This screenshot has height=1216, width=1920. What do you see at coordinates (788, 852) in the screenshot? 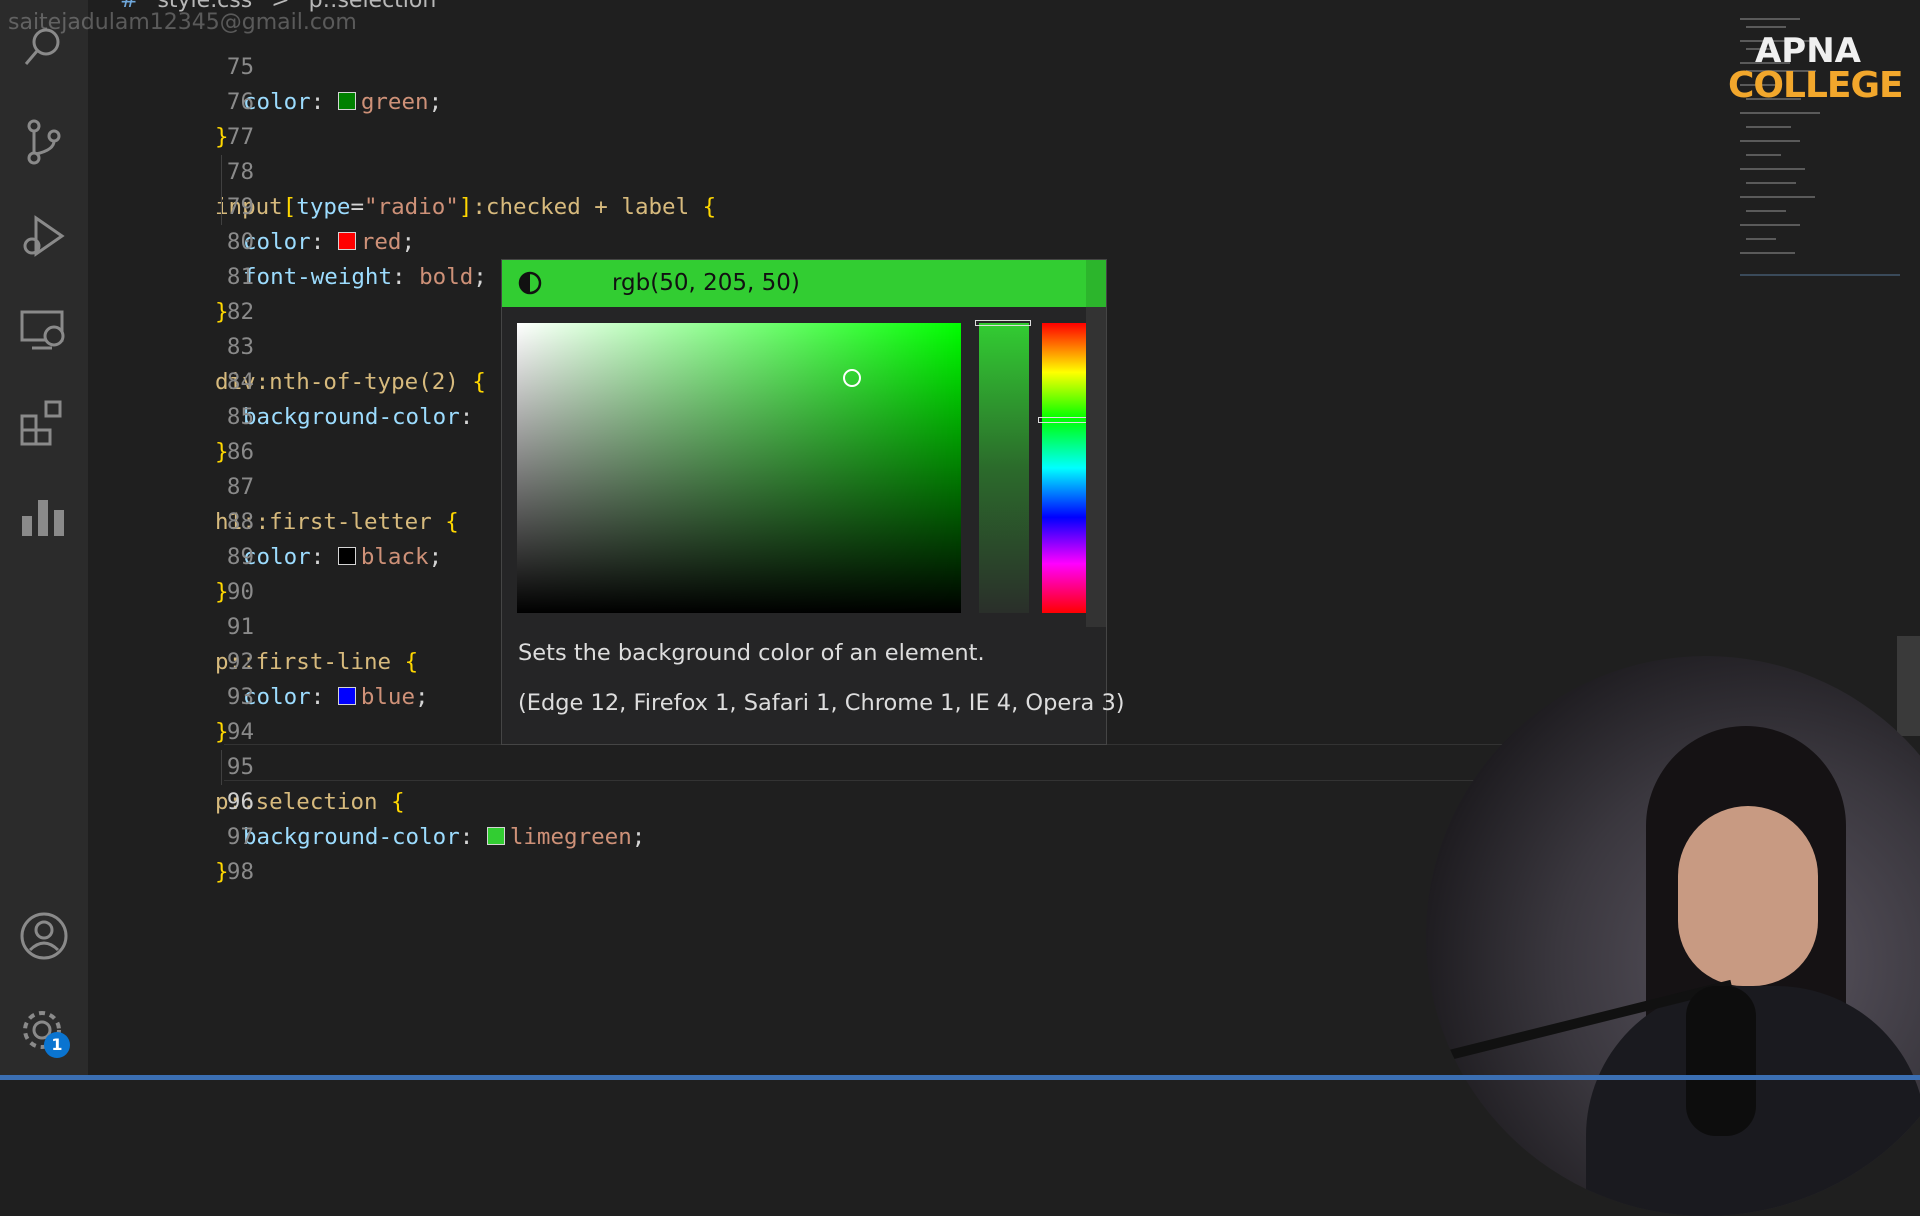
I see `code-line: 98` at bounding box center [788, 852].